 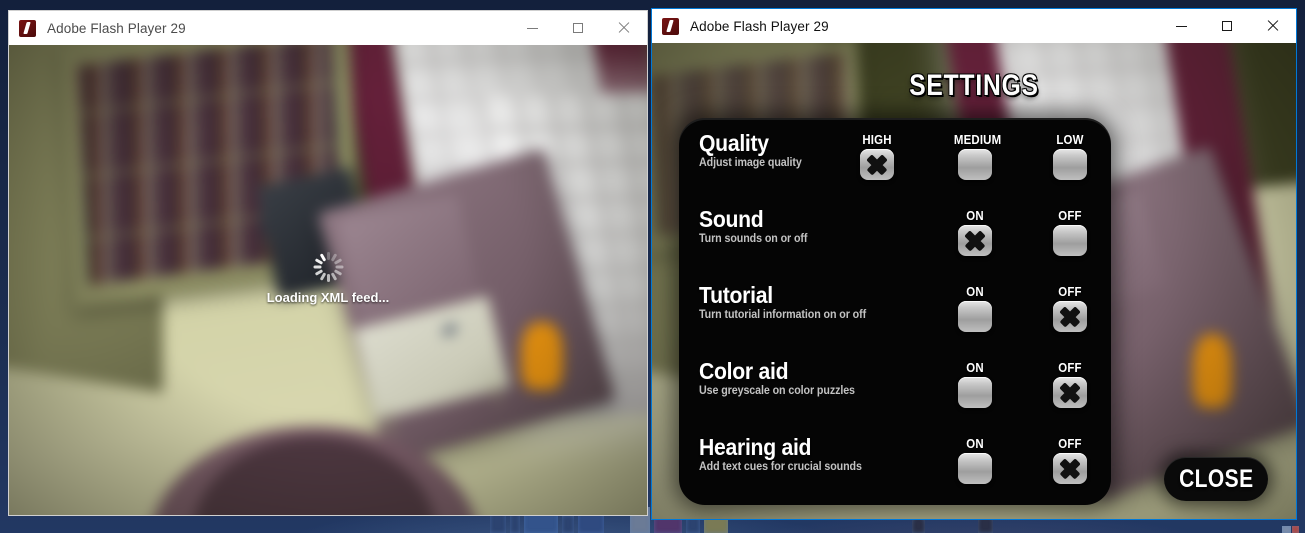 What do you see at coordinates (736, 295) in the screenshot?
I see `settings-row-title: Tutorial` at bounding box center [736, 295].